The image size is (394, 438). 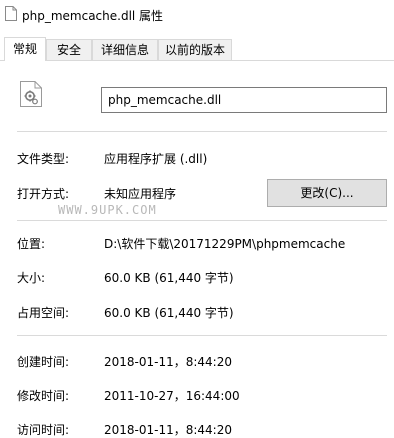 I want to click on window-title: php_memcache.dll 属性, so click(x=93, y=16).